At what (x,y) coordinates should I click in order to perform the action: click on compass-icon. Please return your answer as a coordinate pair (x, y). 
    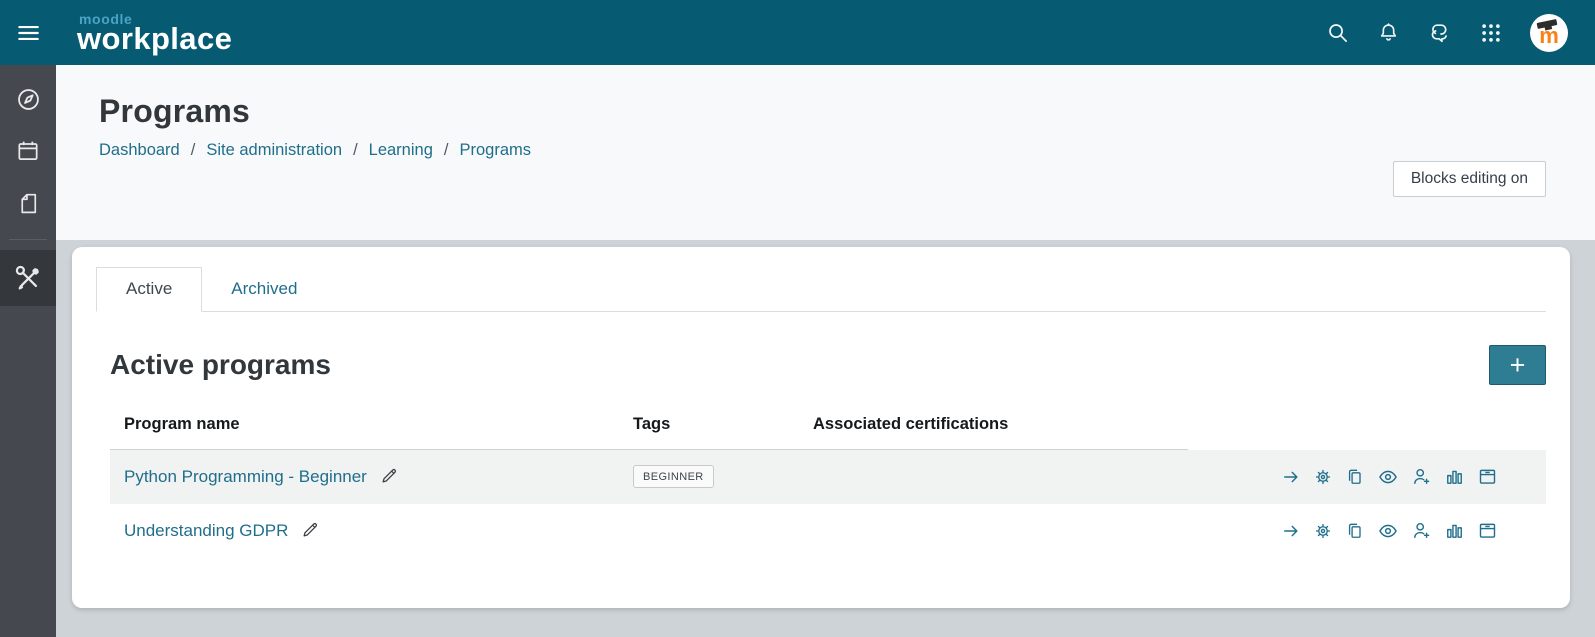
    Looking at the image, I should click on (28, 99).